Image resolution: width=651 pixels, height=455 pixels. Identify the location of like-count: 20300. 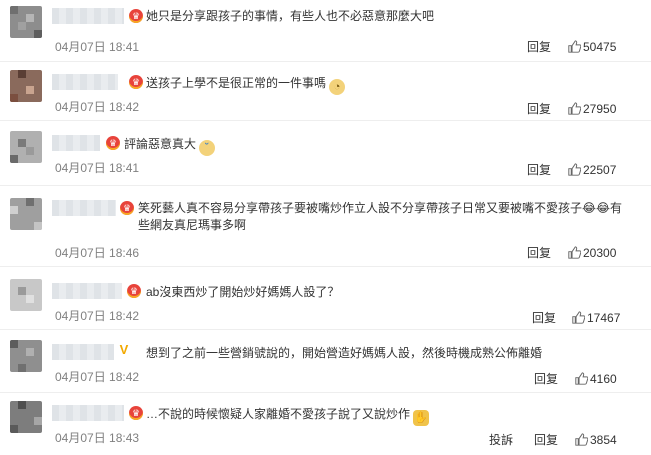
(600, 253).